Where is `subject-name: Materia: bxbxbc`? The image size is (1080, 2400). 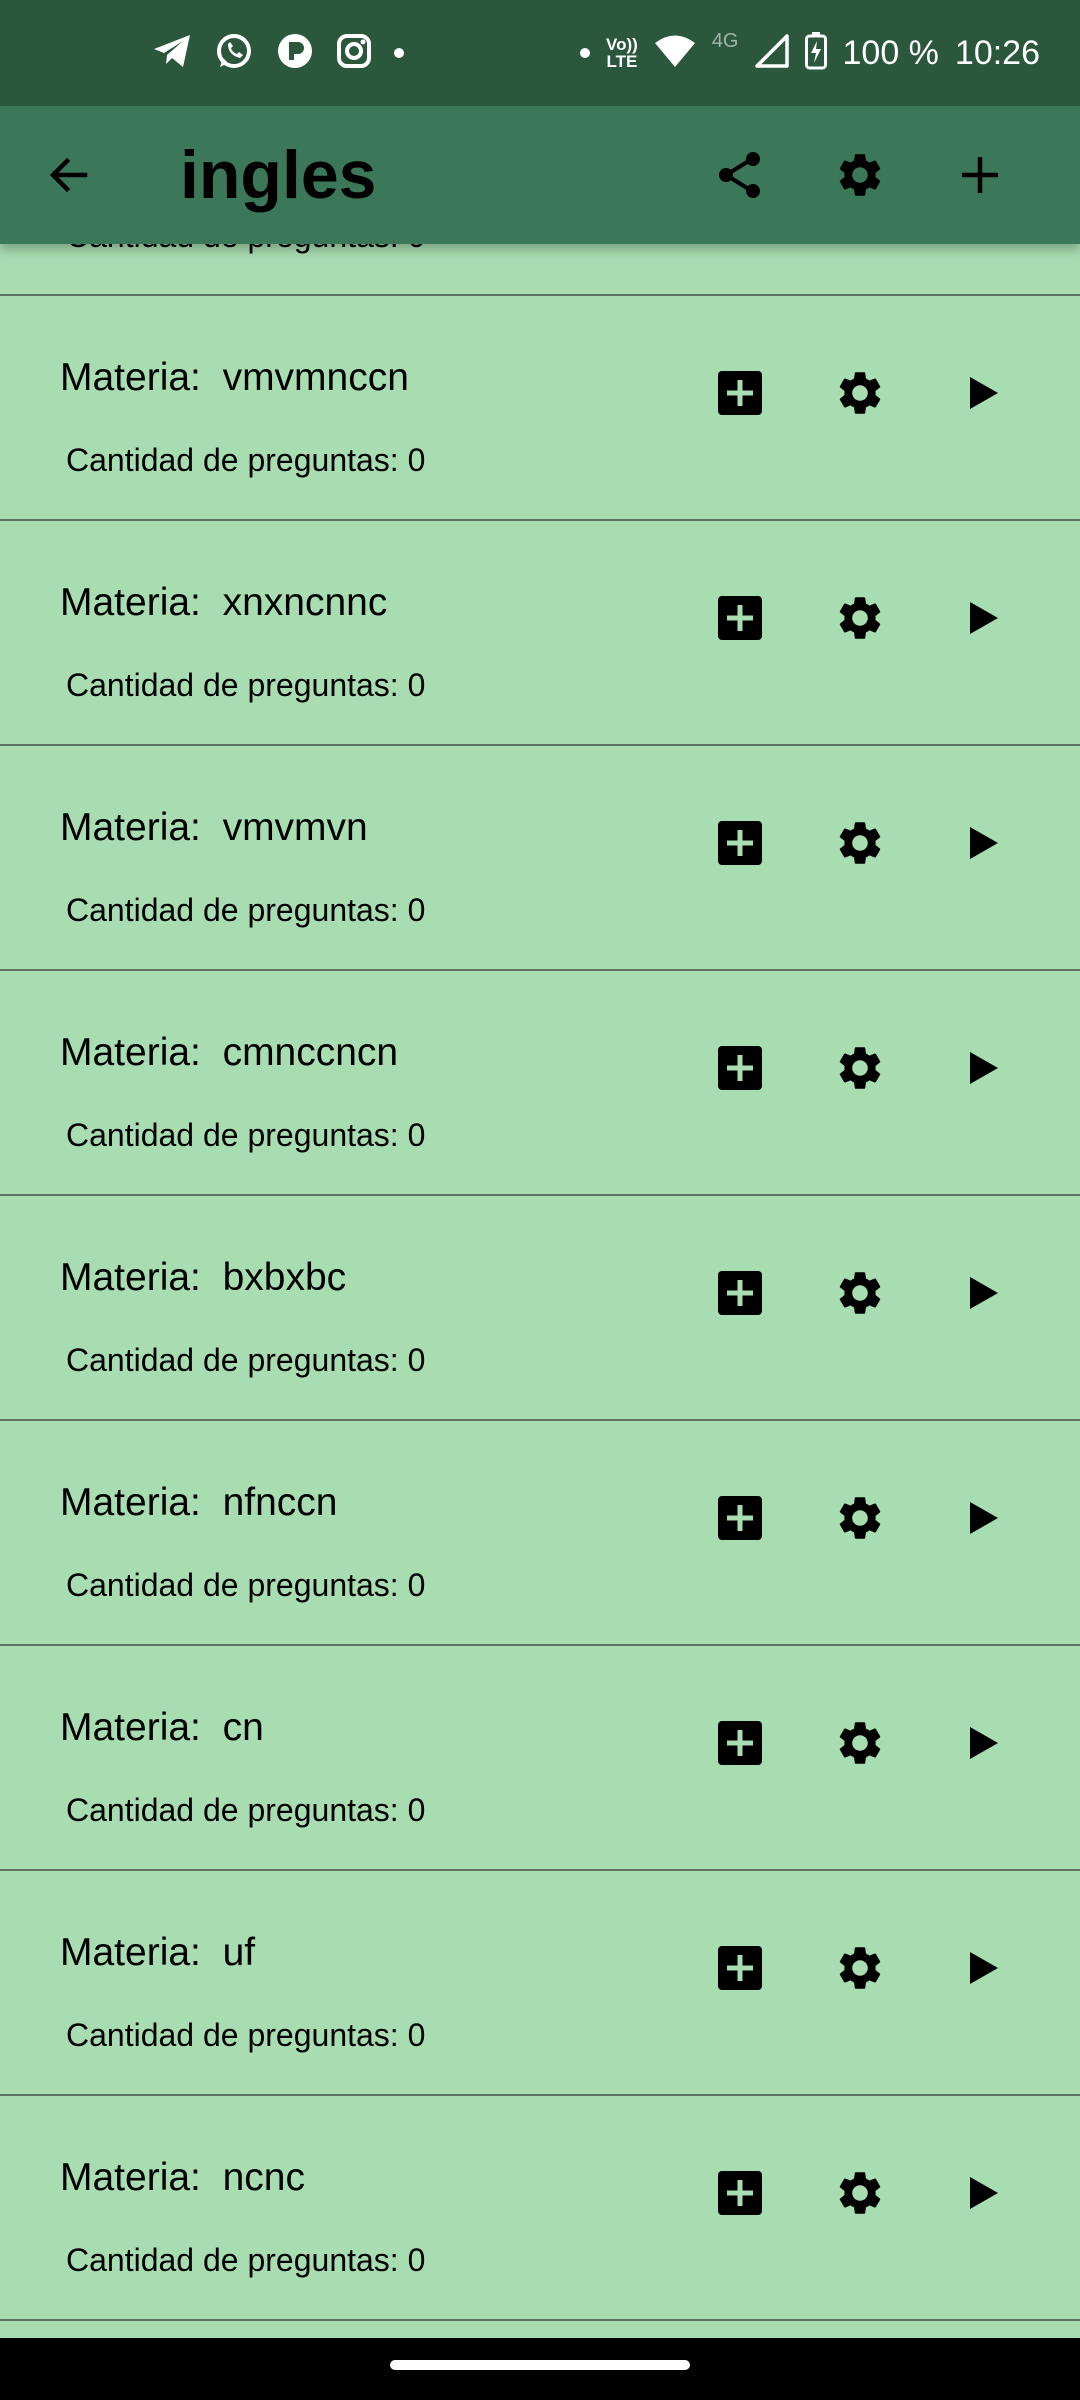
subject-name: Materia: bxbxbc is located at coordinates (203, 1278).